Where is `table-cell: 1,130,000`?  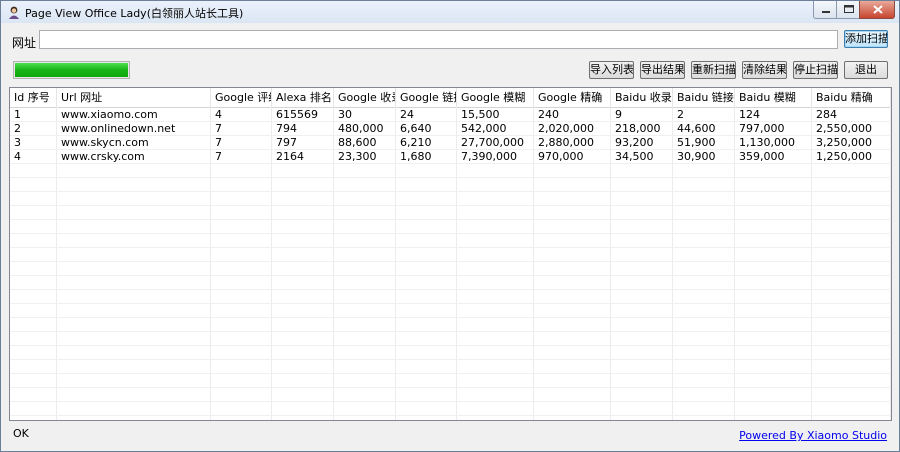
table-cell: 1,130,000 is located at coordinates (767, 142).